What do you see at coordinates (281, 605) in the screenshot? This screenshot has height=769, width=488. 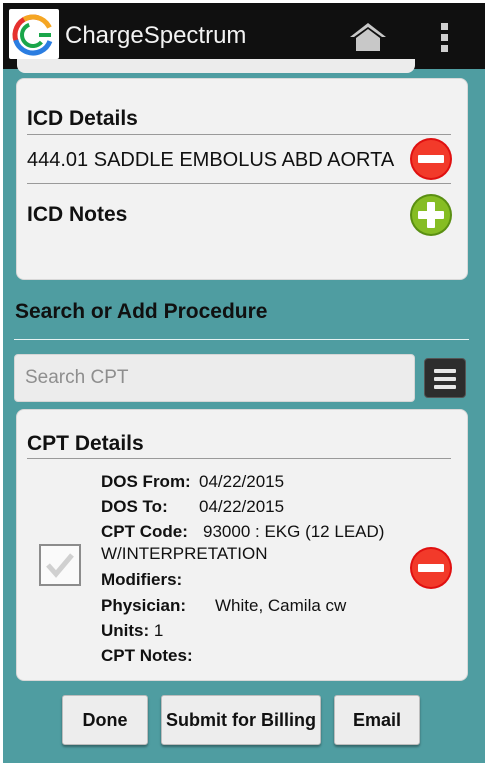 I see `physician-value: White, Camila cw` at bounding box center [281, 605].